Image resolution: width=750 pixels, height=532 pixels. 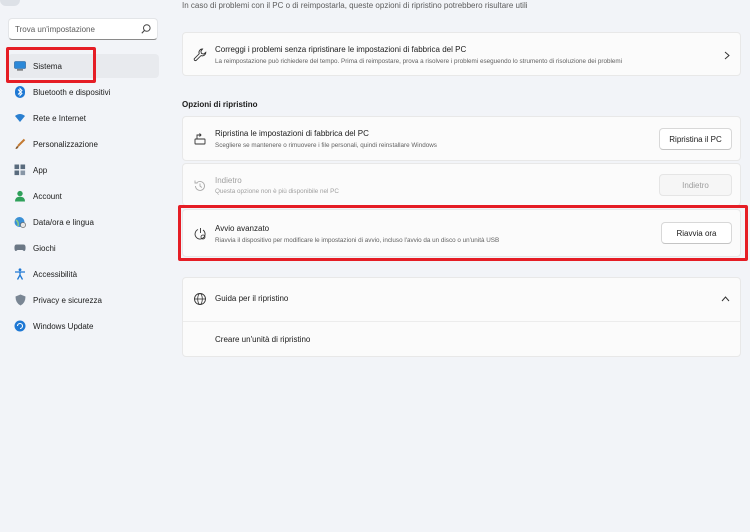 I want to click on sidebar-item-label: Privacy e sicurezza, so click(x=67, y=300).